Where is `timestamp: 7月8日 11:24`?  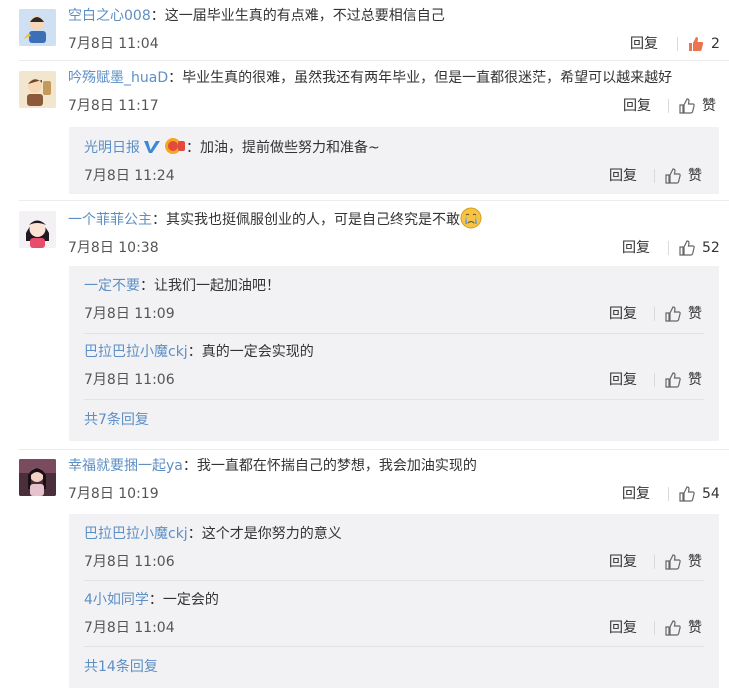 timestamp: 7月8日 11:24 is located at coordinates (129, 176).